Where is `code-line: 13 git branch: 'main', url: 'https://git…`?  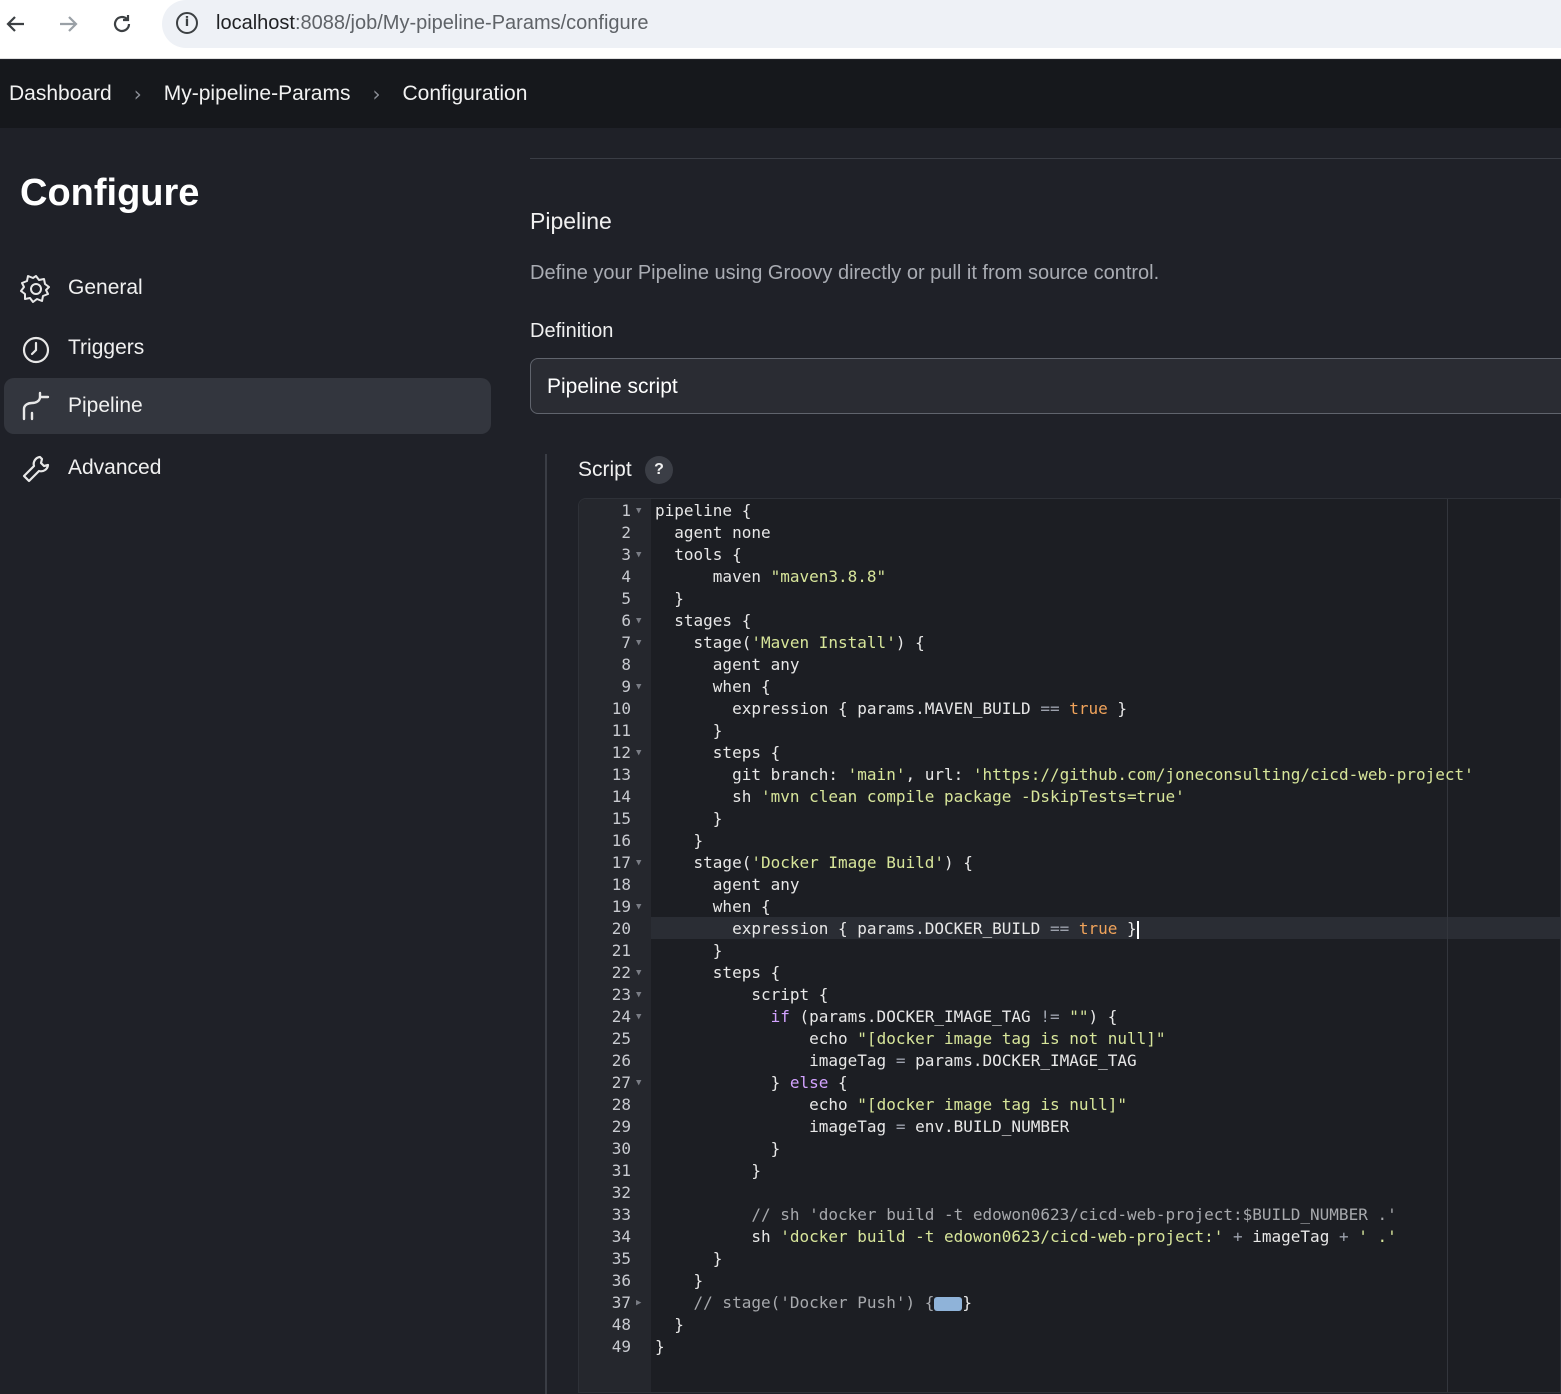 code-line: 13 git branch: 'main', url: 'https://git… is located at coordinates (1069, 775).